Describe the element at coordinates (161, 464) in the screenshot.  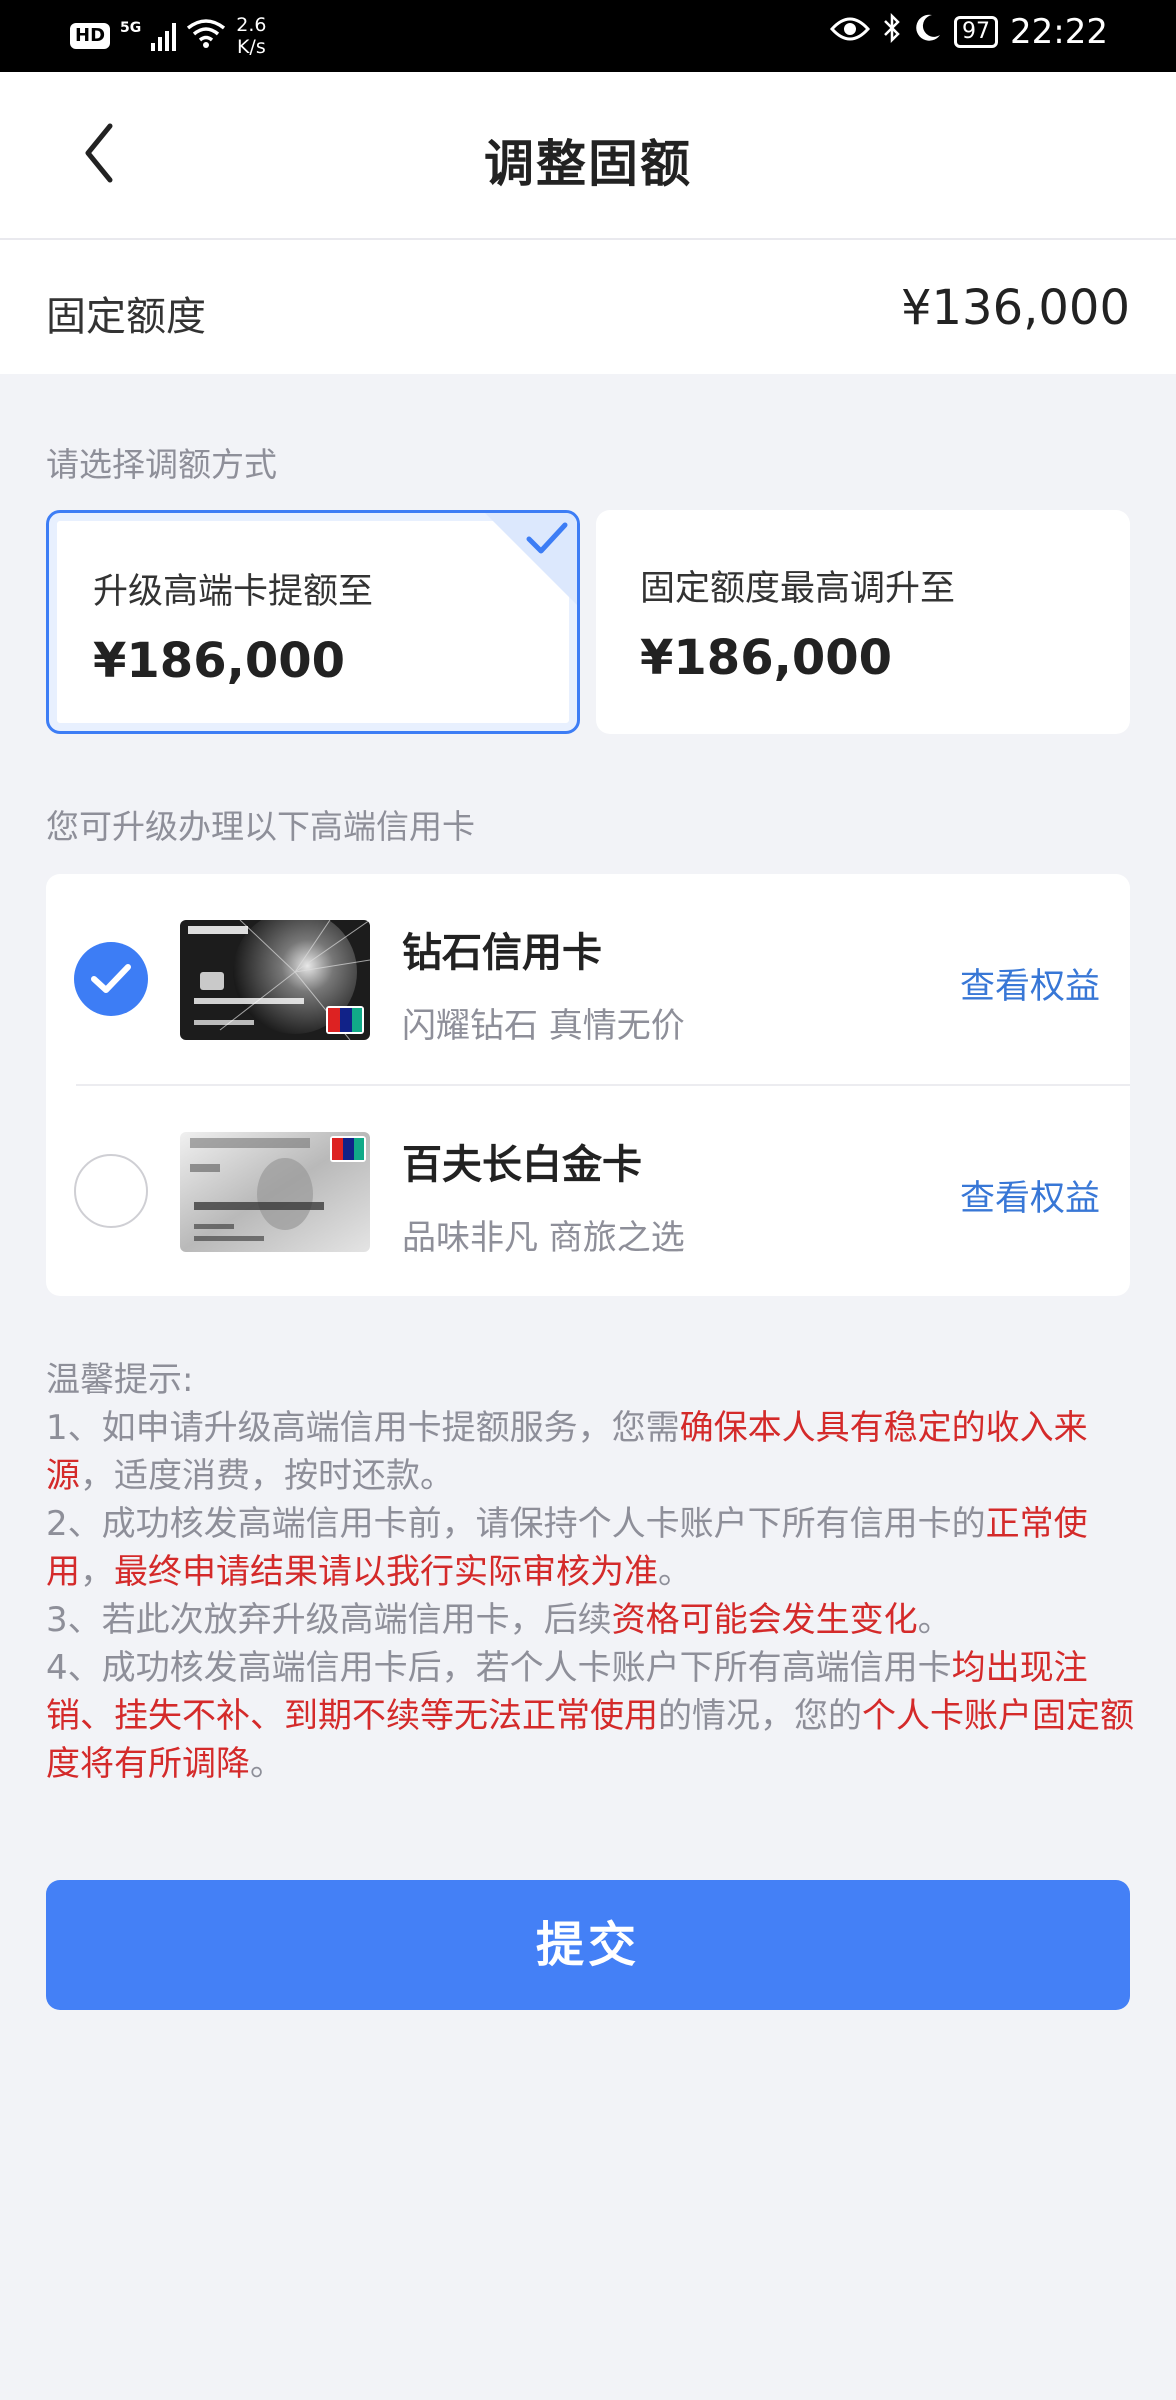
I see `choose-method-label: 请选择调额方式` at that location.